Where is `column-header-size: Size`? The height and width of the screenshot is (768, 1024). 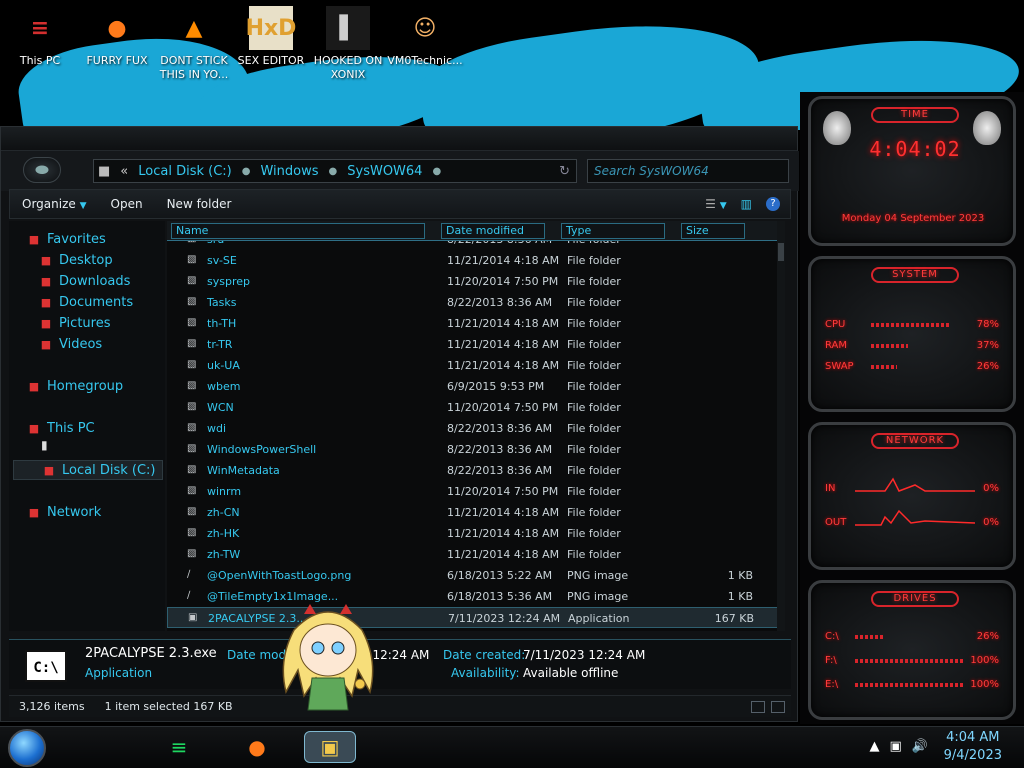 column-header-size: Size is located at coordinates (713, 231).